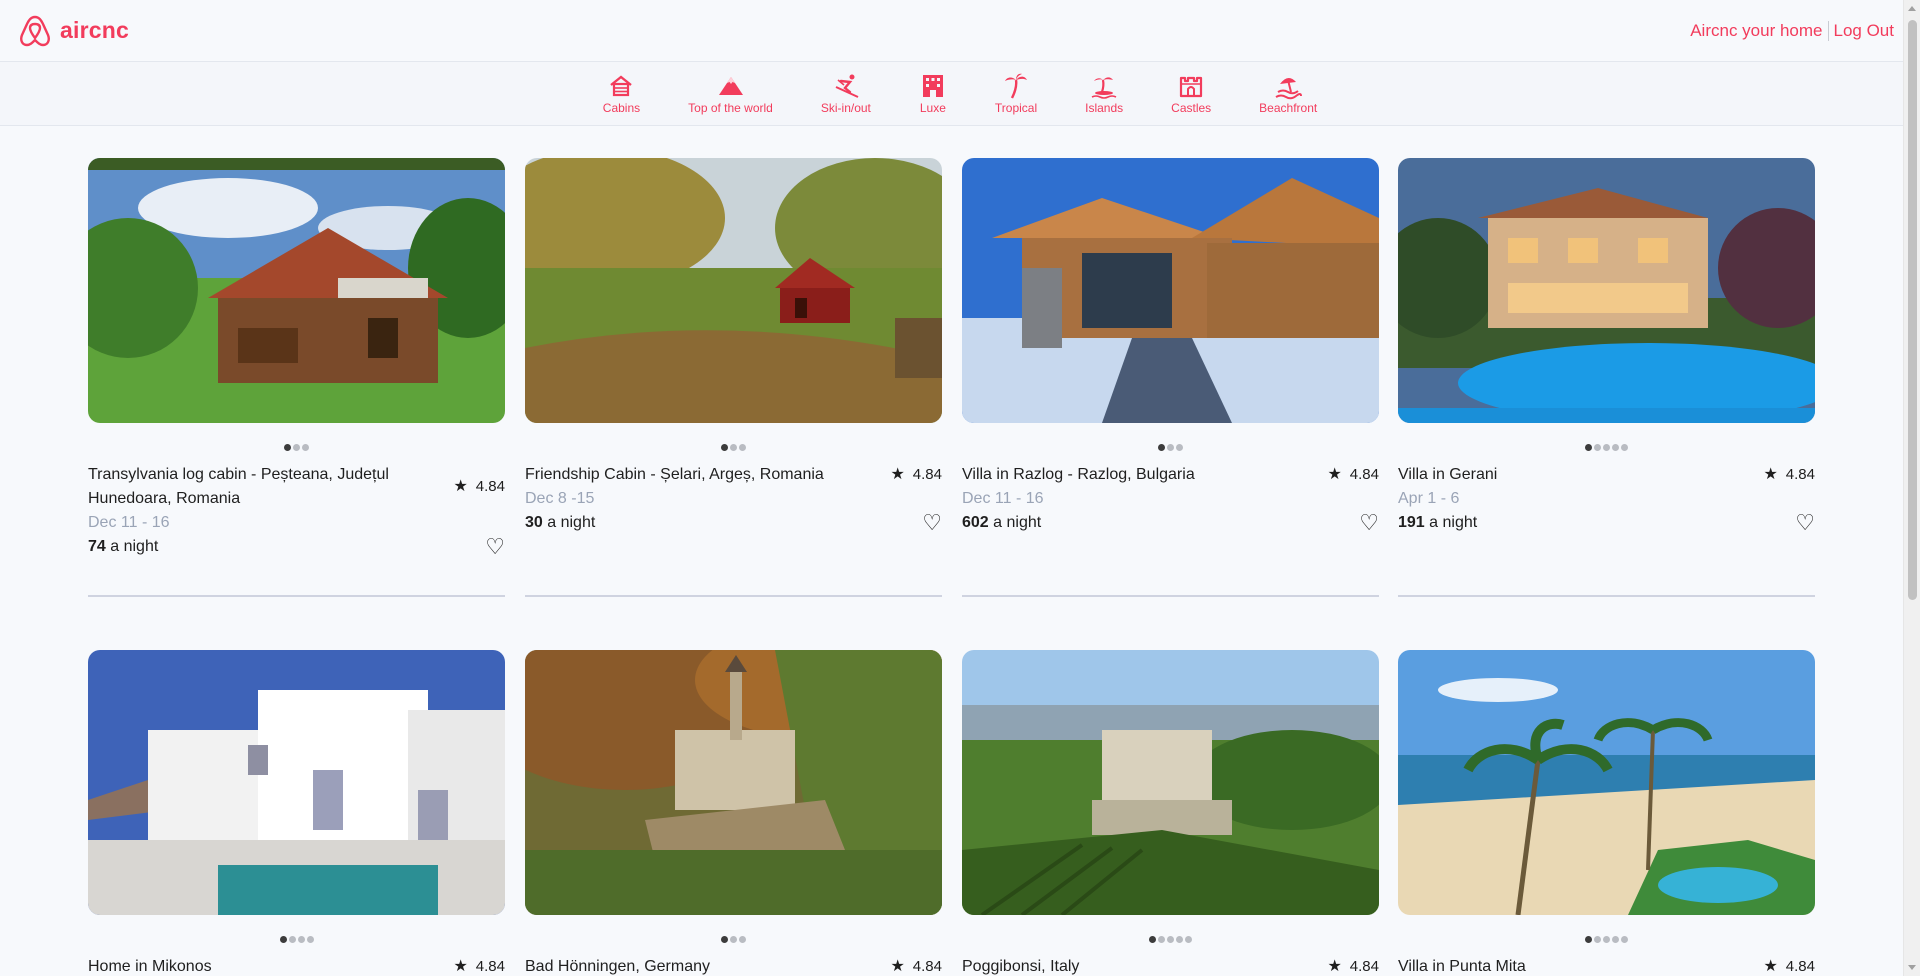  I want to click on listing-title: Villa in Razlog - Razlog, Bulgaria, so click(1078, 474).